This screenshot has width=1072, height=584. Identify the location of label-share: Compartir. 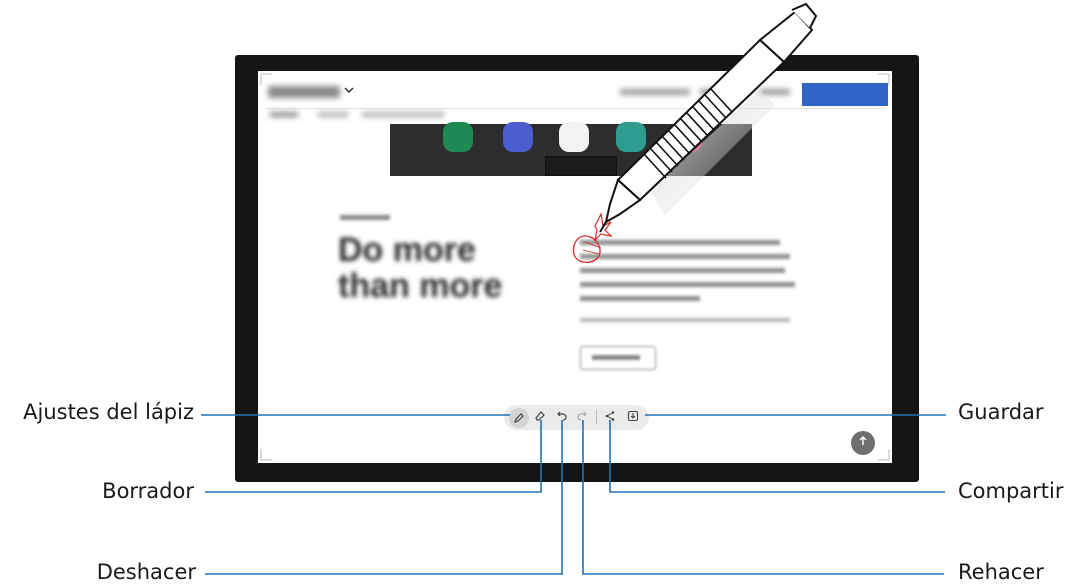
(1011, 491).